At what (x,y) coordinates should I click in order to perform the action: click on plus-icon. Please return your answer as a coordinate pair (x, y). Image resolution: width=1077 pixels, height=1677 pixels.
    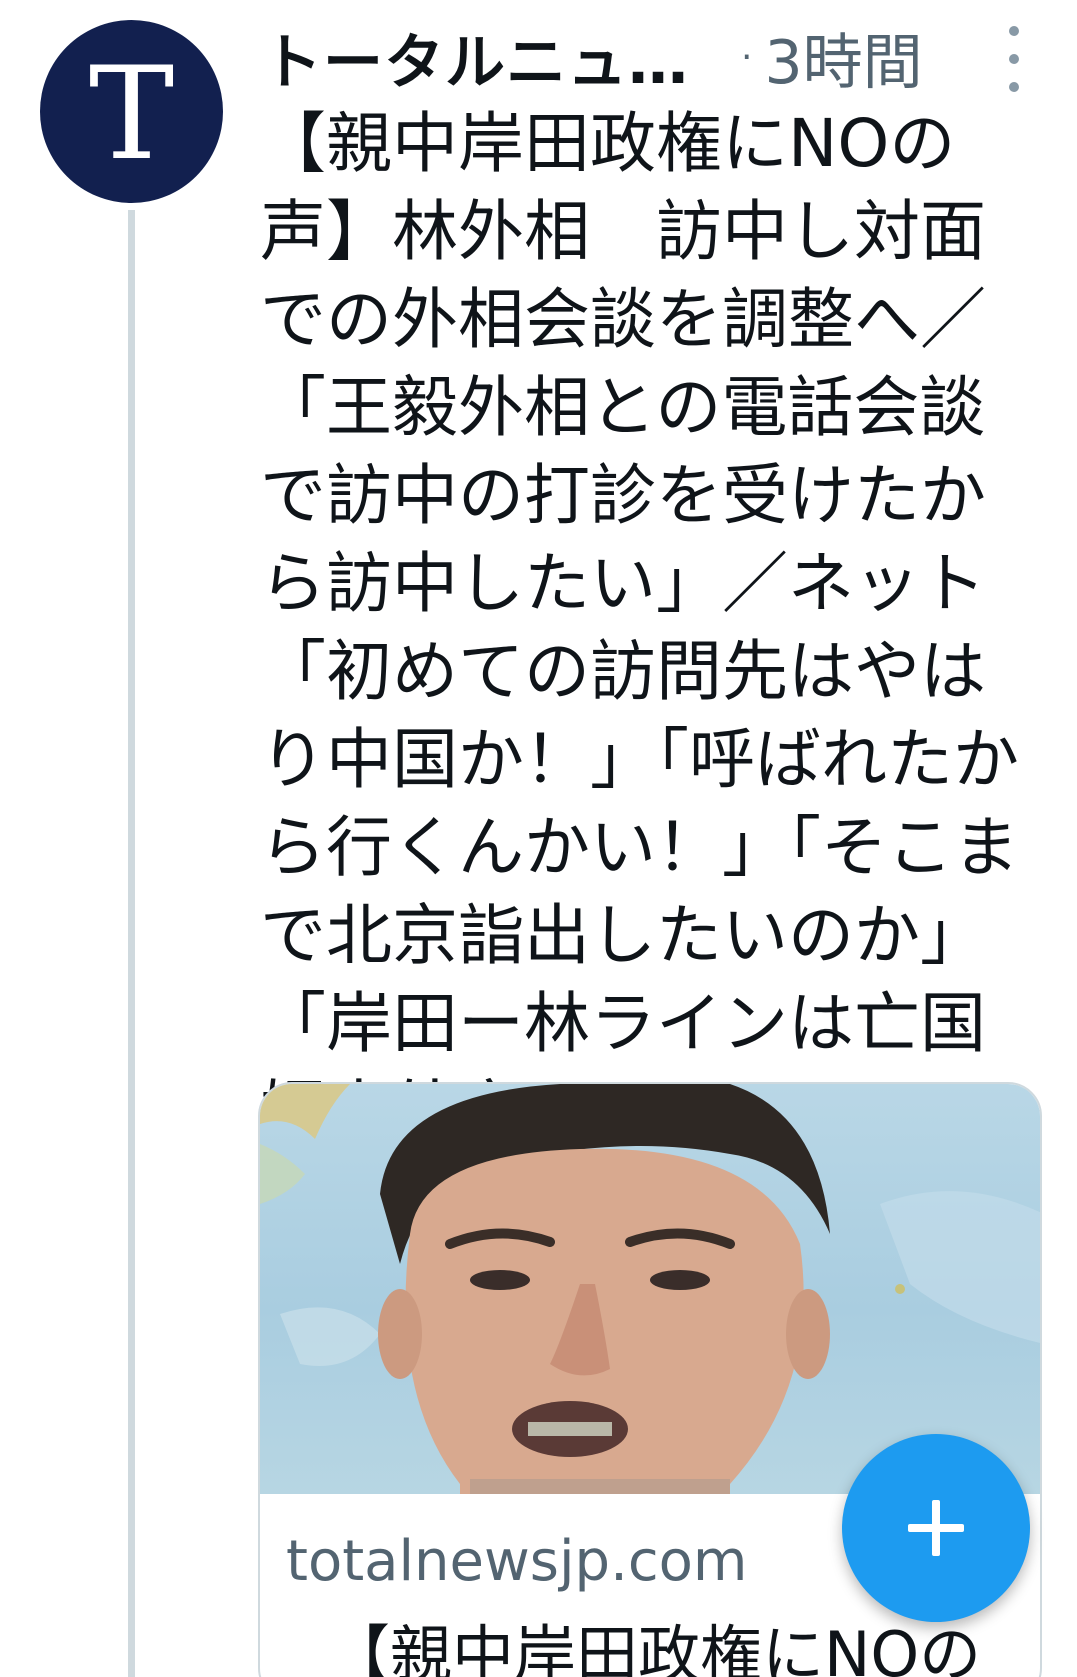
    Looking at the image, I should click on (936, 1528).